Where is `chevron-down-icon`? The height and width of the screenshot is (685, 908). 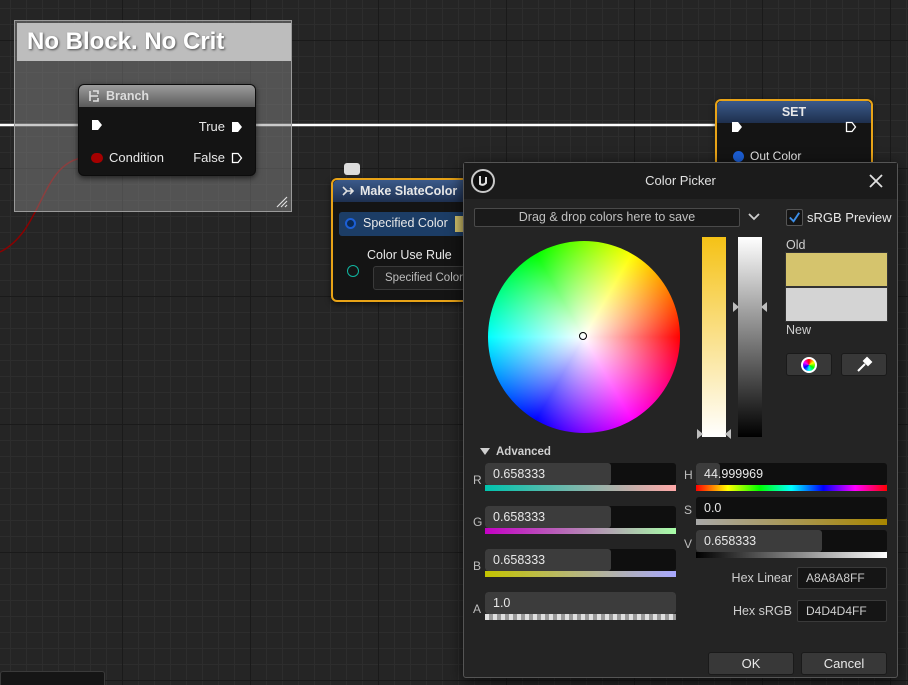
chevron-down-icon is located at coordinates (754, 217).